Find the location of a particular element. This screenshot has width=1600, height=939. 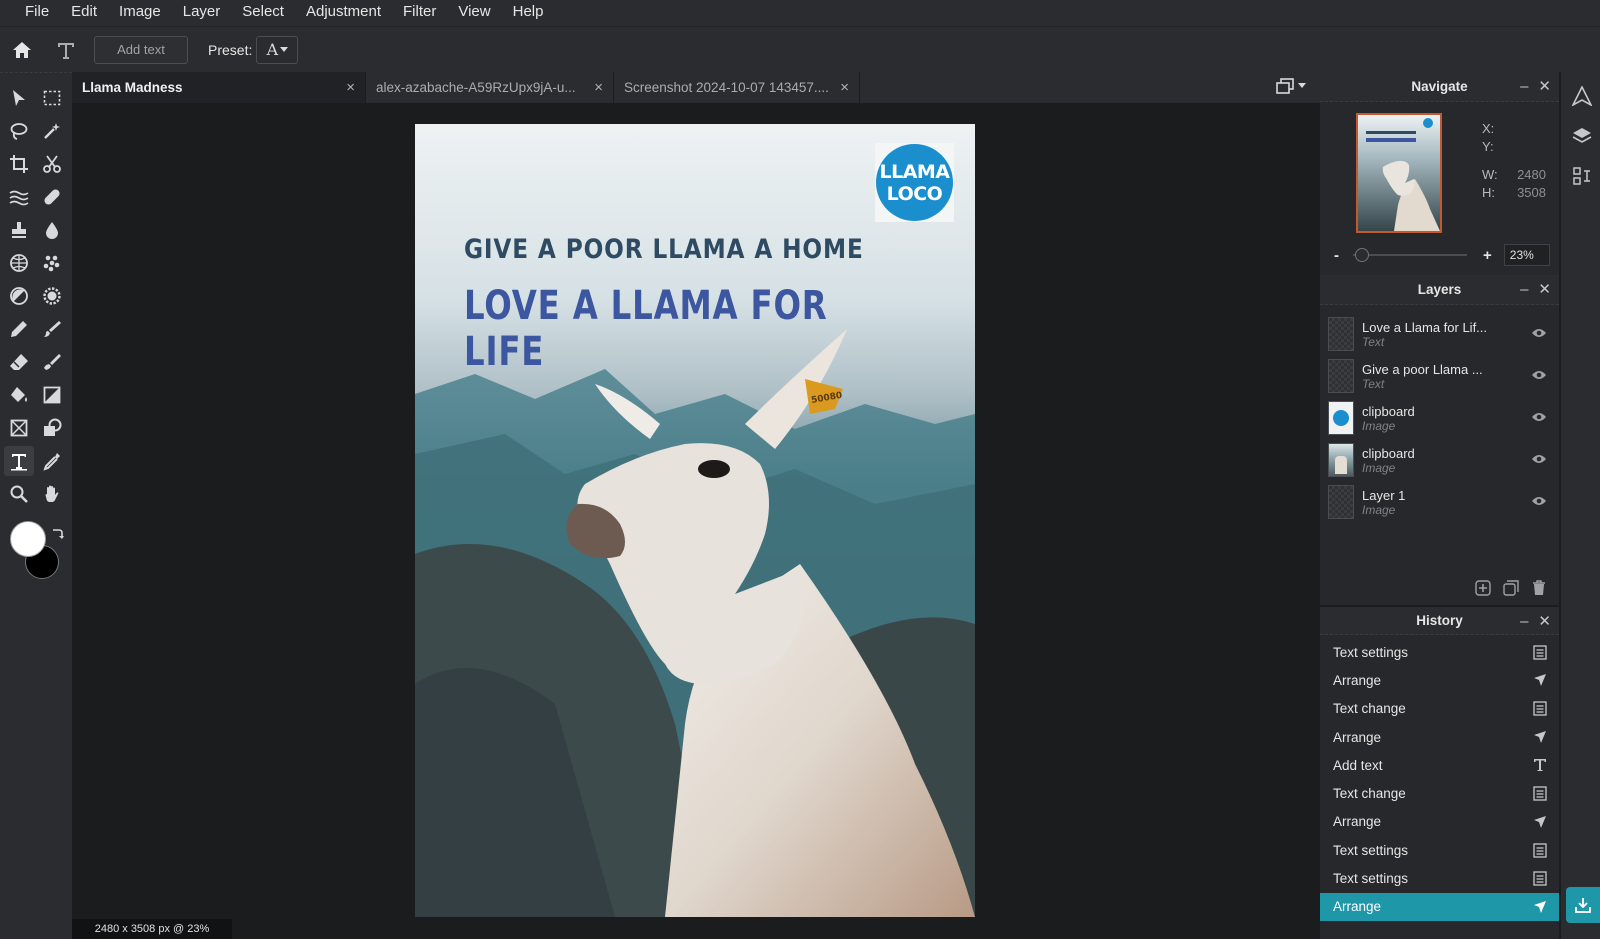

crop-tool is located at coordinates (19, 164).